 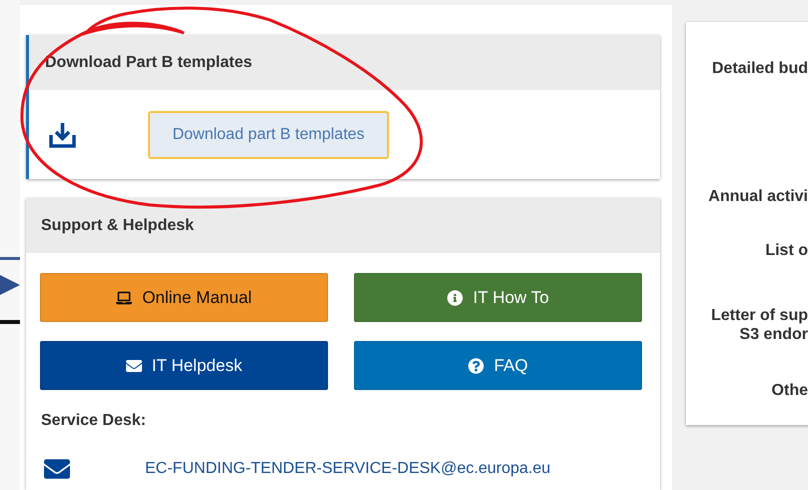 I want to click on support-button: IT How To, so click(x=498, y=297).